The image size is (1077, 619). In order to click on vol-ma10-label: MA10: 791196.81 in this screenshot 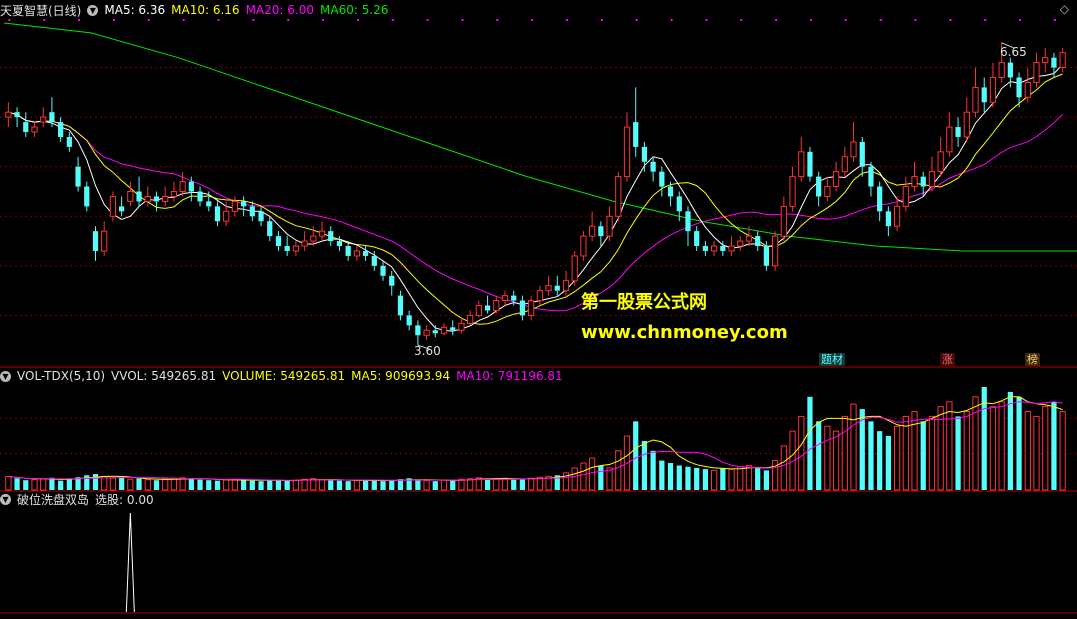, I will do `click(509, 376)`.